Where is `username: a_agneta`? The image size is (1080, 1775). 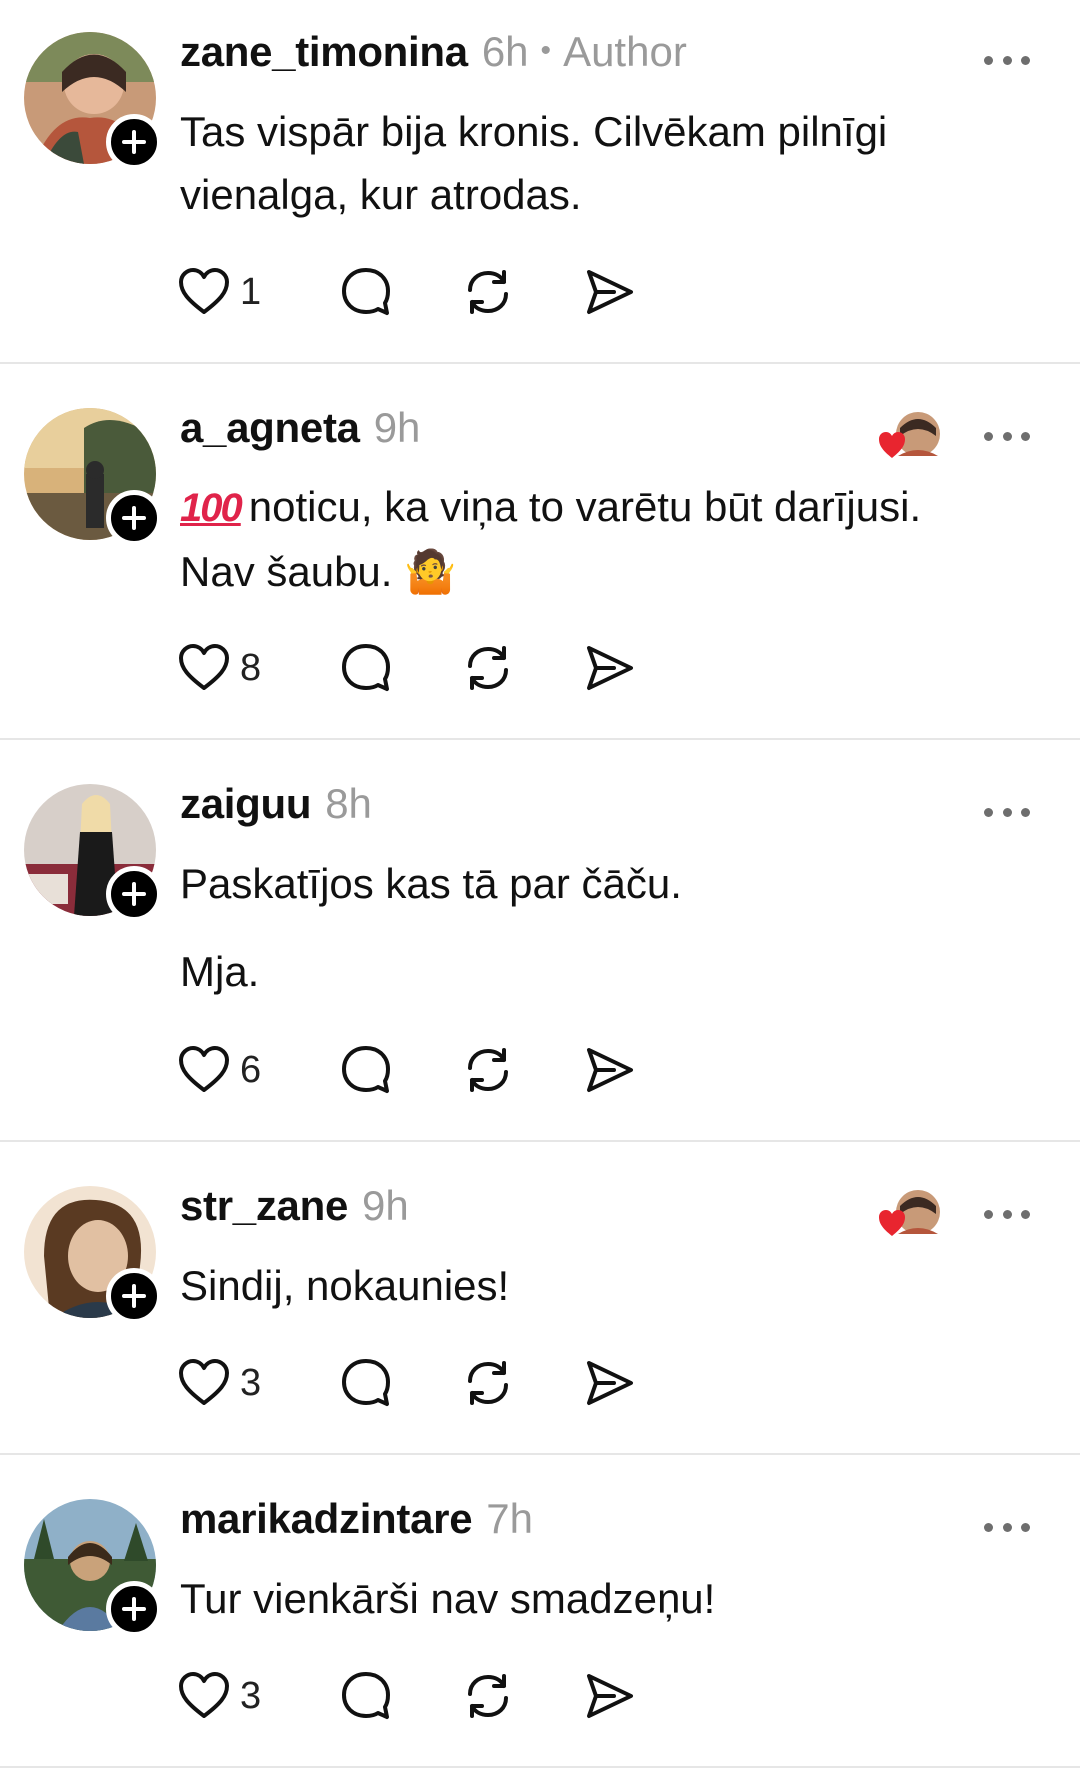 username: a_agneta is located at coordinates (270, 428).